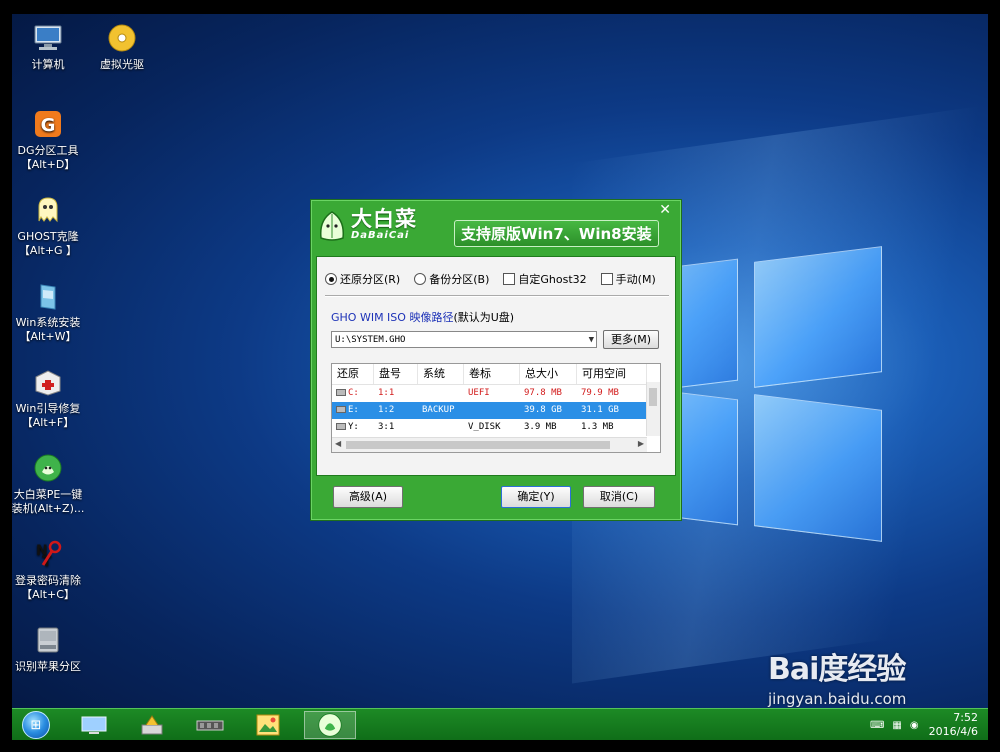 This screenshot has height=752, width=1000. I want to click on close-icon: ✕, so click(665, 210).